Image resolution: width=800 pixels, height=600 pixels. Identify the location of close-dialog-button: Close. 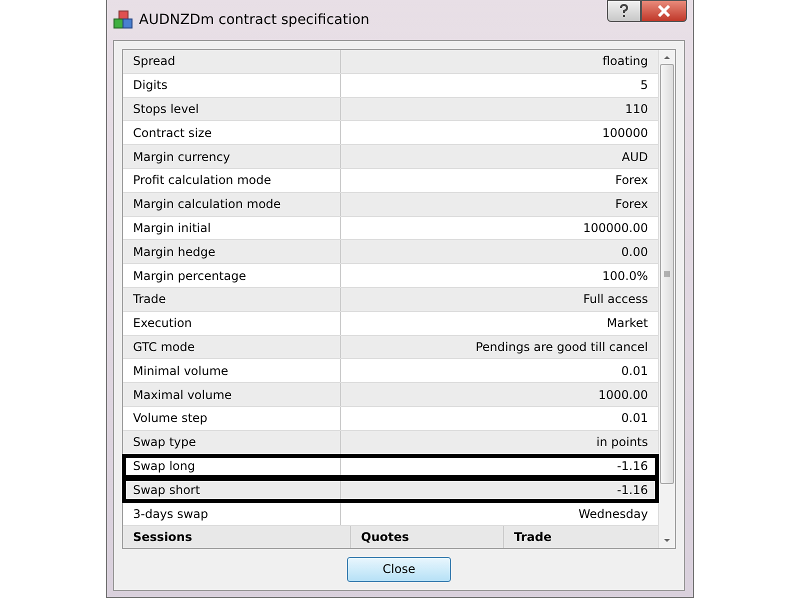
(399, 569).